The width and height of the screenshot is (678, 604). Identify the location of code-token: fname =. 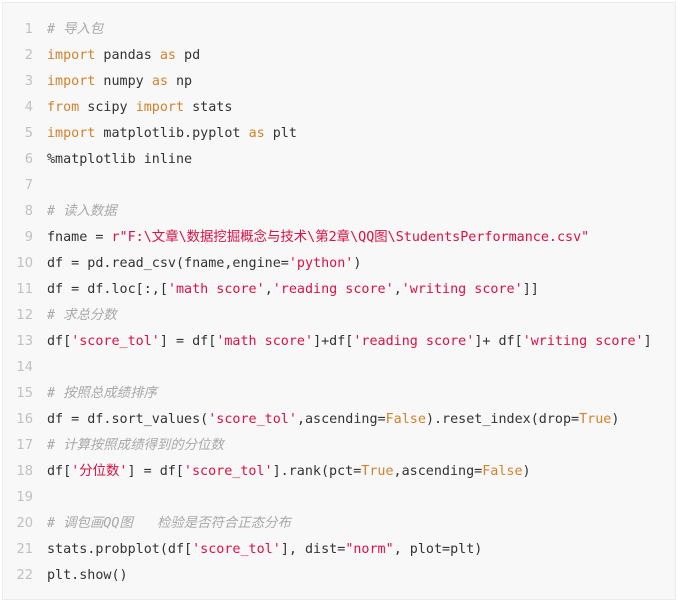
(79, 237).